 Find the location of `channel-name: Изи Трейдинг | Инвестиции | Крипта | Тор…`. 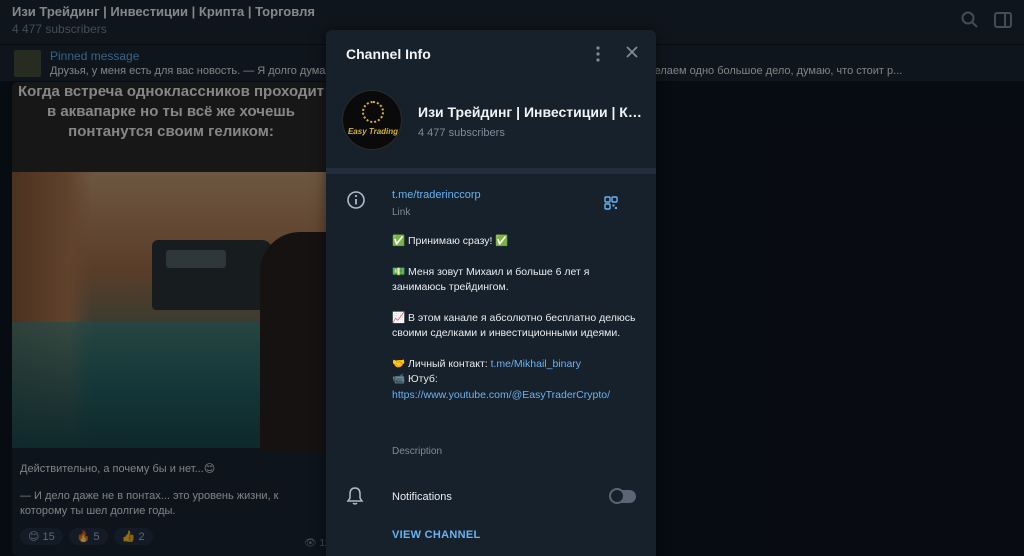

channel-name: Изи Трейдинг | Инвестиции | Крипта | Тор… is located at coordinates (532, 112).